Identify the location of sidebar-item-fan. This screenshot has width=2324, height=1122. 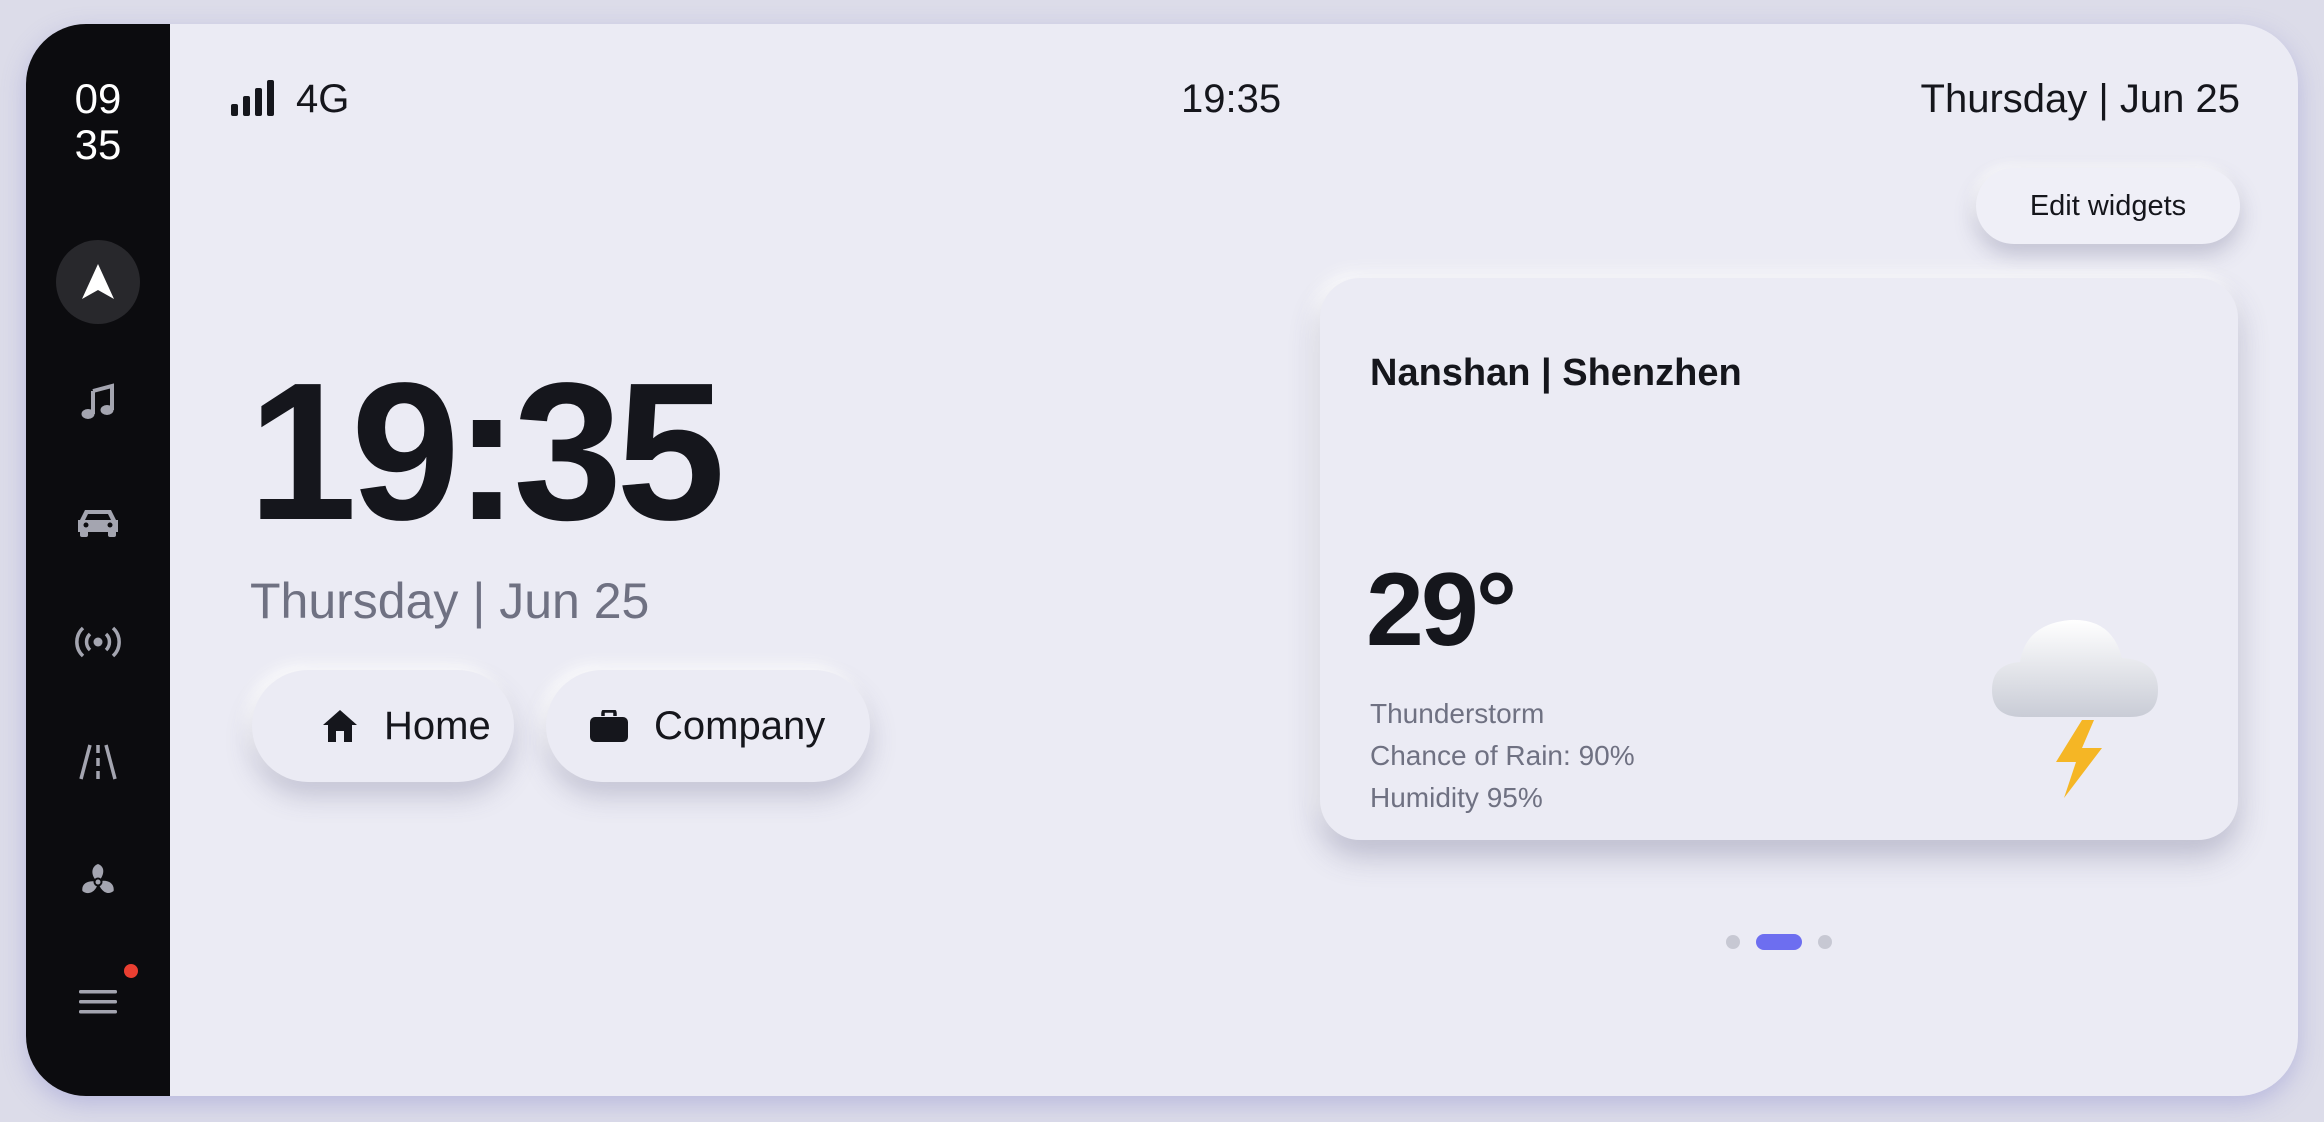
(98, 882).